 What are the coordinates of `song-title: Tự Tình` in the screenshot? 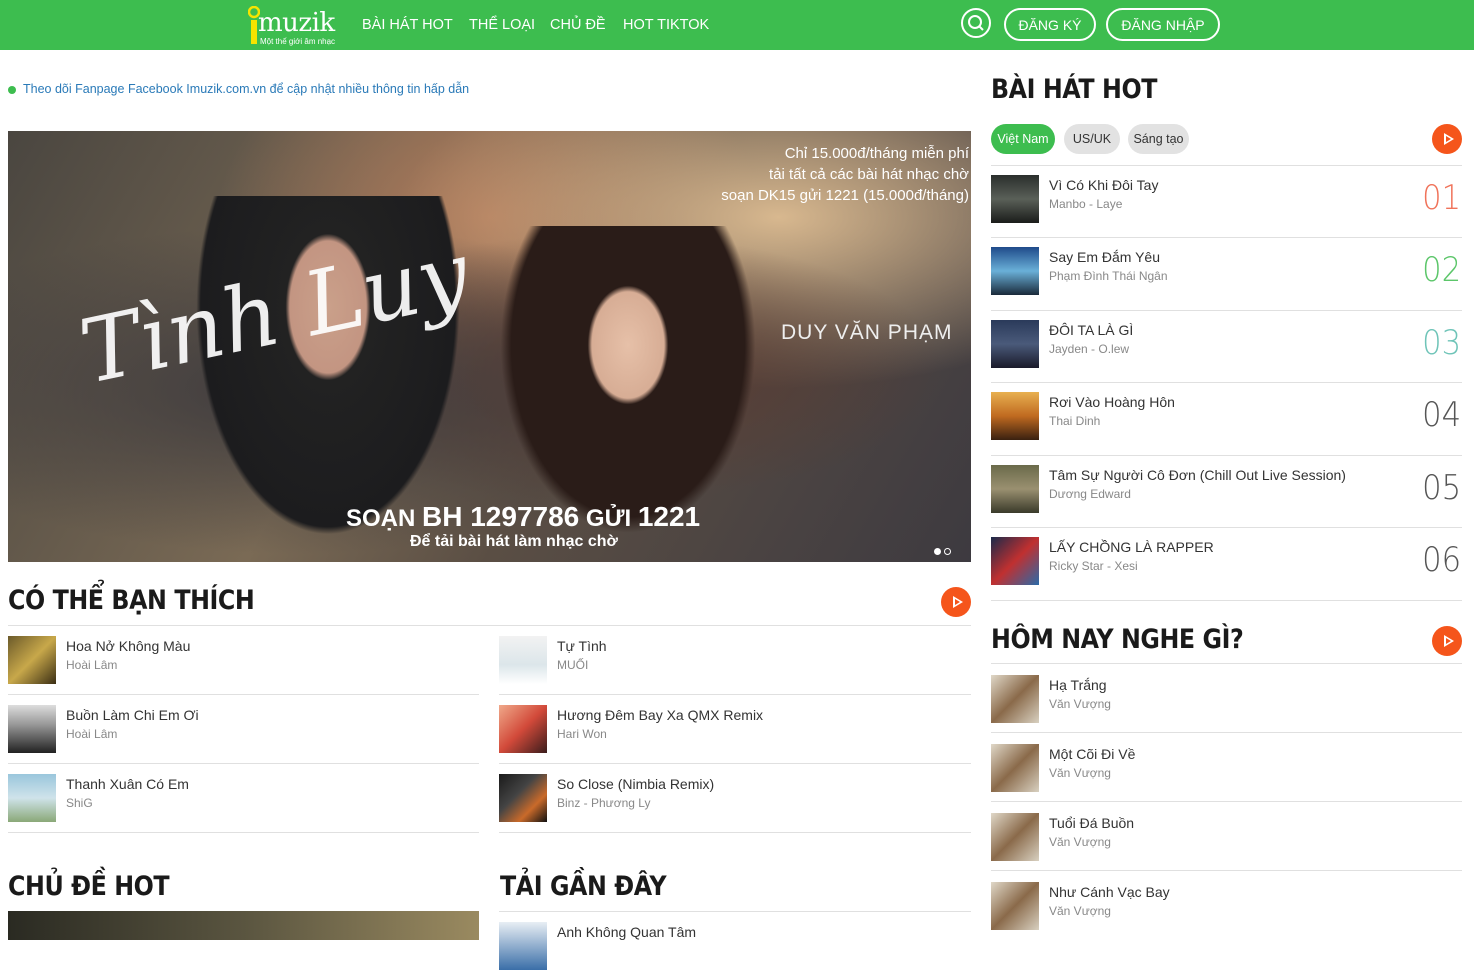 It's located at (582, 646).